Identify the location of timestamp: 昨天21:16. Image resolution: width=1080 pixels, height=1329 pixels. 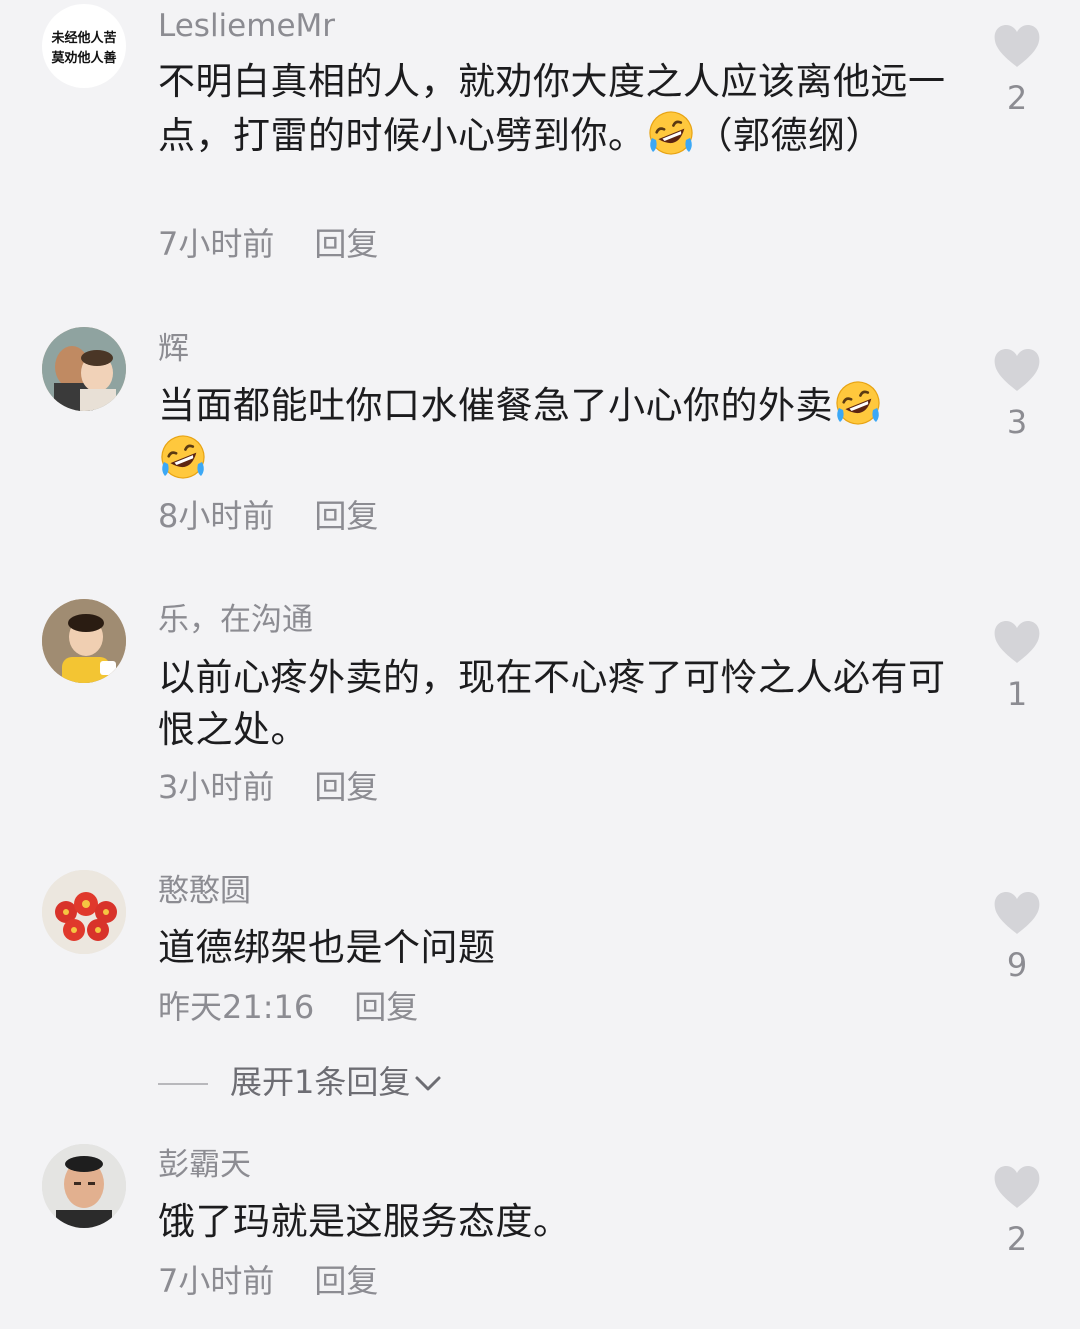
(236, 1007).